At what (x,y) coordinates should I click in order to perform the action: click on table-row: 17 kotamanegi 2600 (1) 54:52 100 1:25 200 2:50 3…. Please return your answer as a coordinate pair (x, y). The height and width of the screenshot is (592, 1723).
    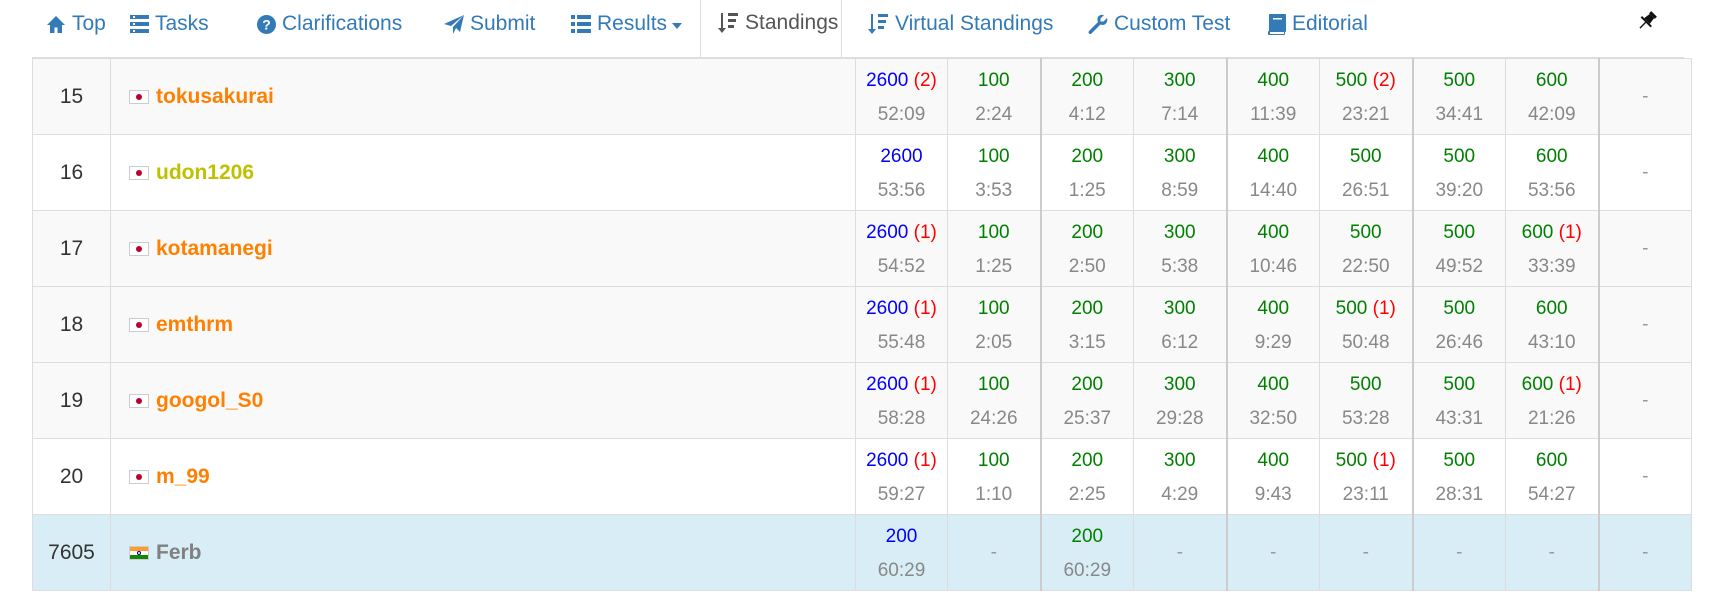
    Looking at the image, I should click on (862, 248).